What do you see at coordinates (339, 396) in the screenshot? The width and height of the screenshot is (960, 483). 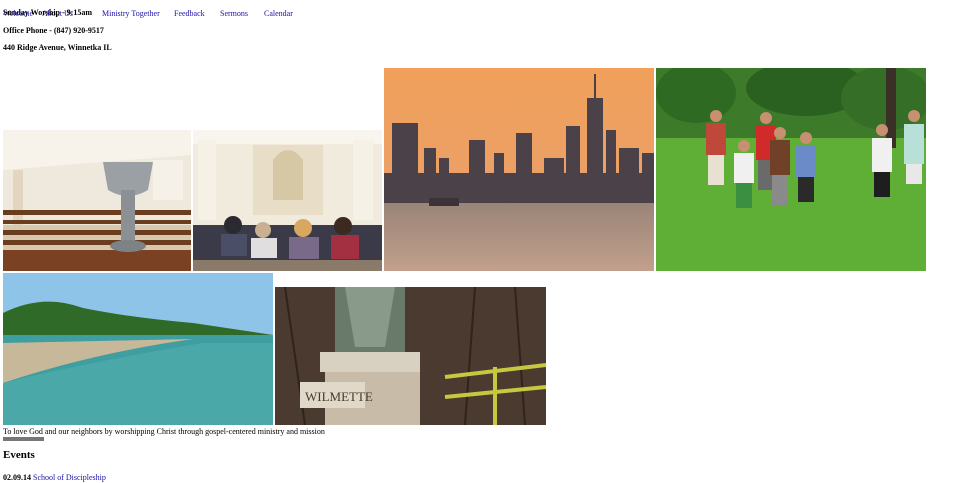 I see `sign-lettering: WILMETTE` at bounding box center [339, 396].